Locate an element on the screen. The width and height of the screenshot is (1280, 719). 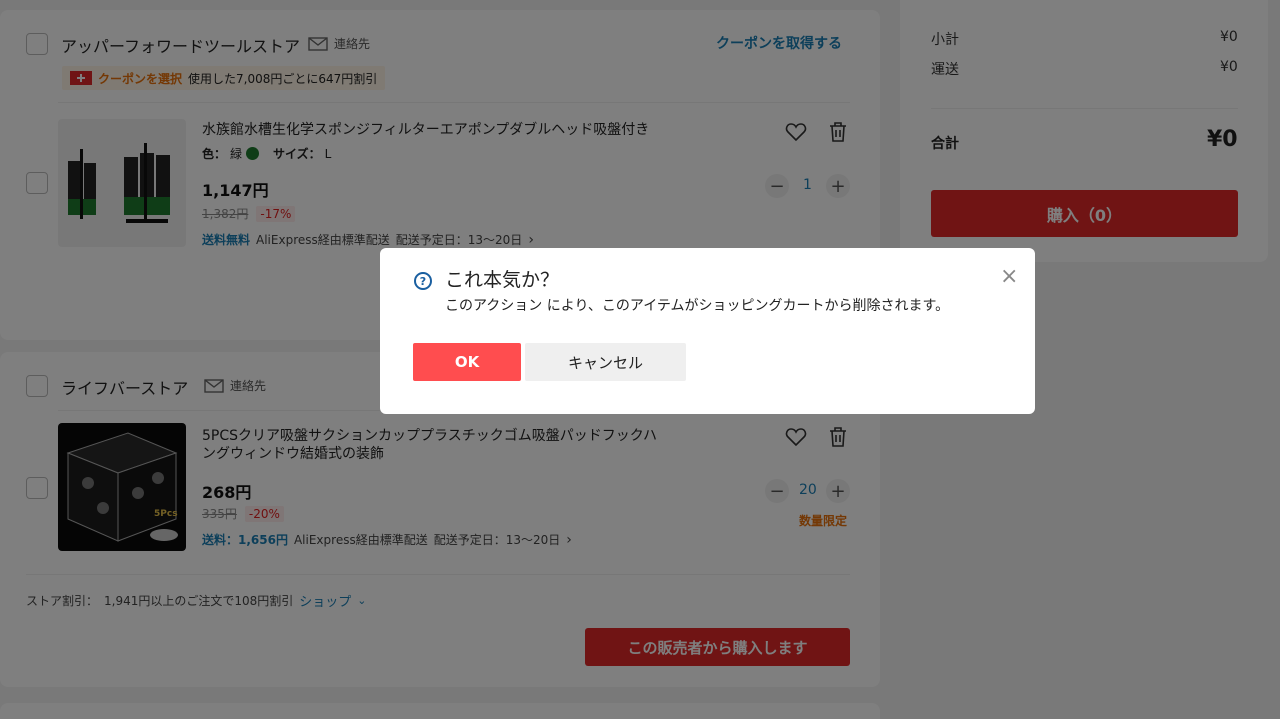
ok-button: OK is located at coordinates (467, 362).